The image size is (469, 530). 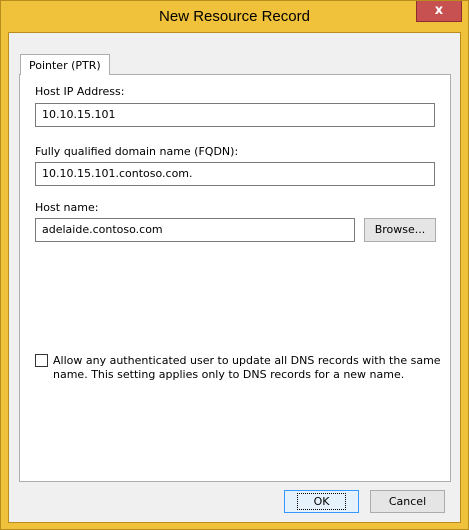 I want to click on dialog-title: New Resource Record, so click(x=234, y=16).